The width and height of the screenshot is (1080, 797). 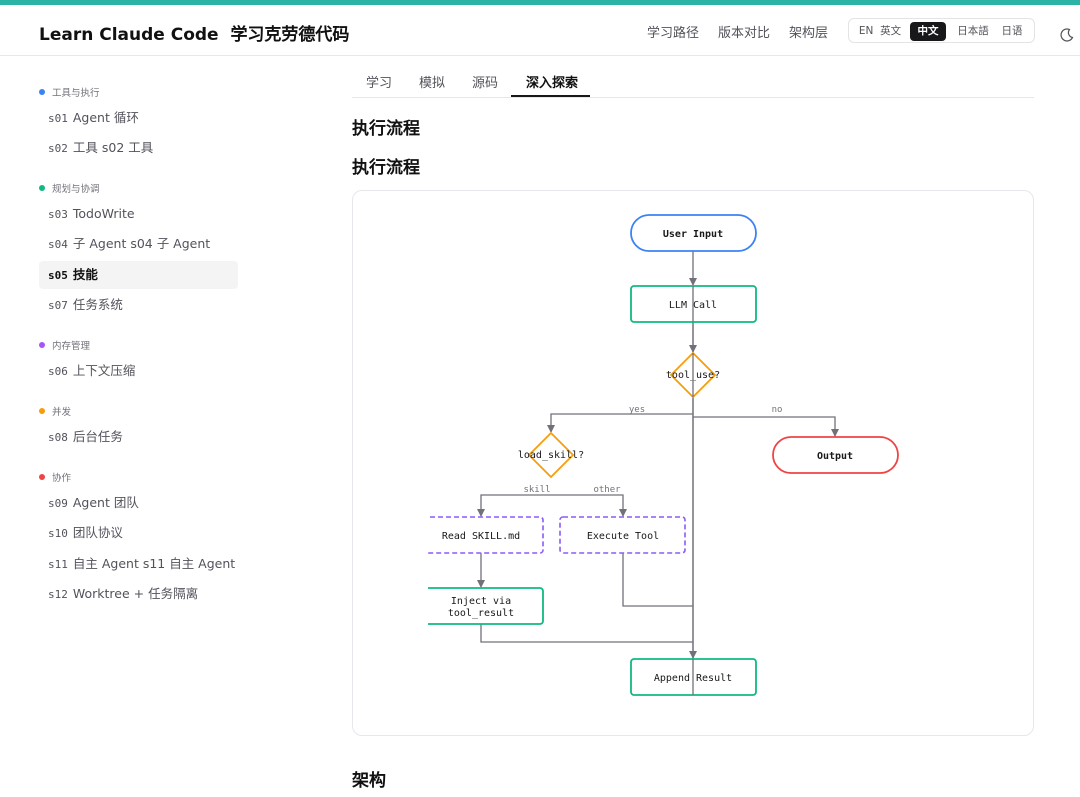 What do you see at coordinates (138, 533) in the screenshot?
I see `sidebar-item-s10: s10 团队协议` at bounding box center [138, 533].